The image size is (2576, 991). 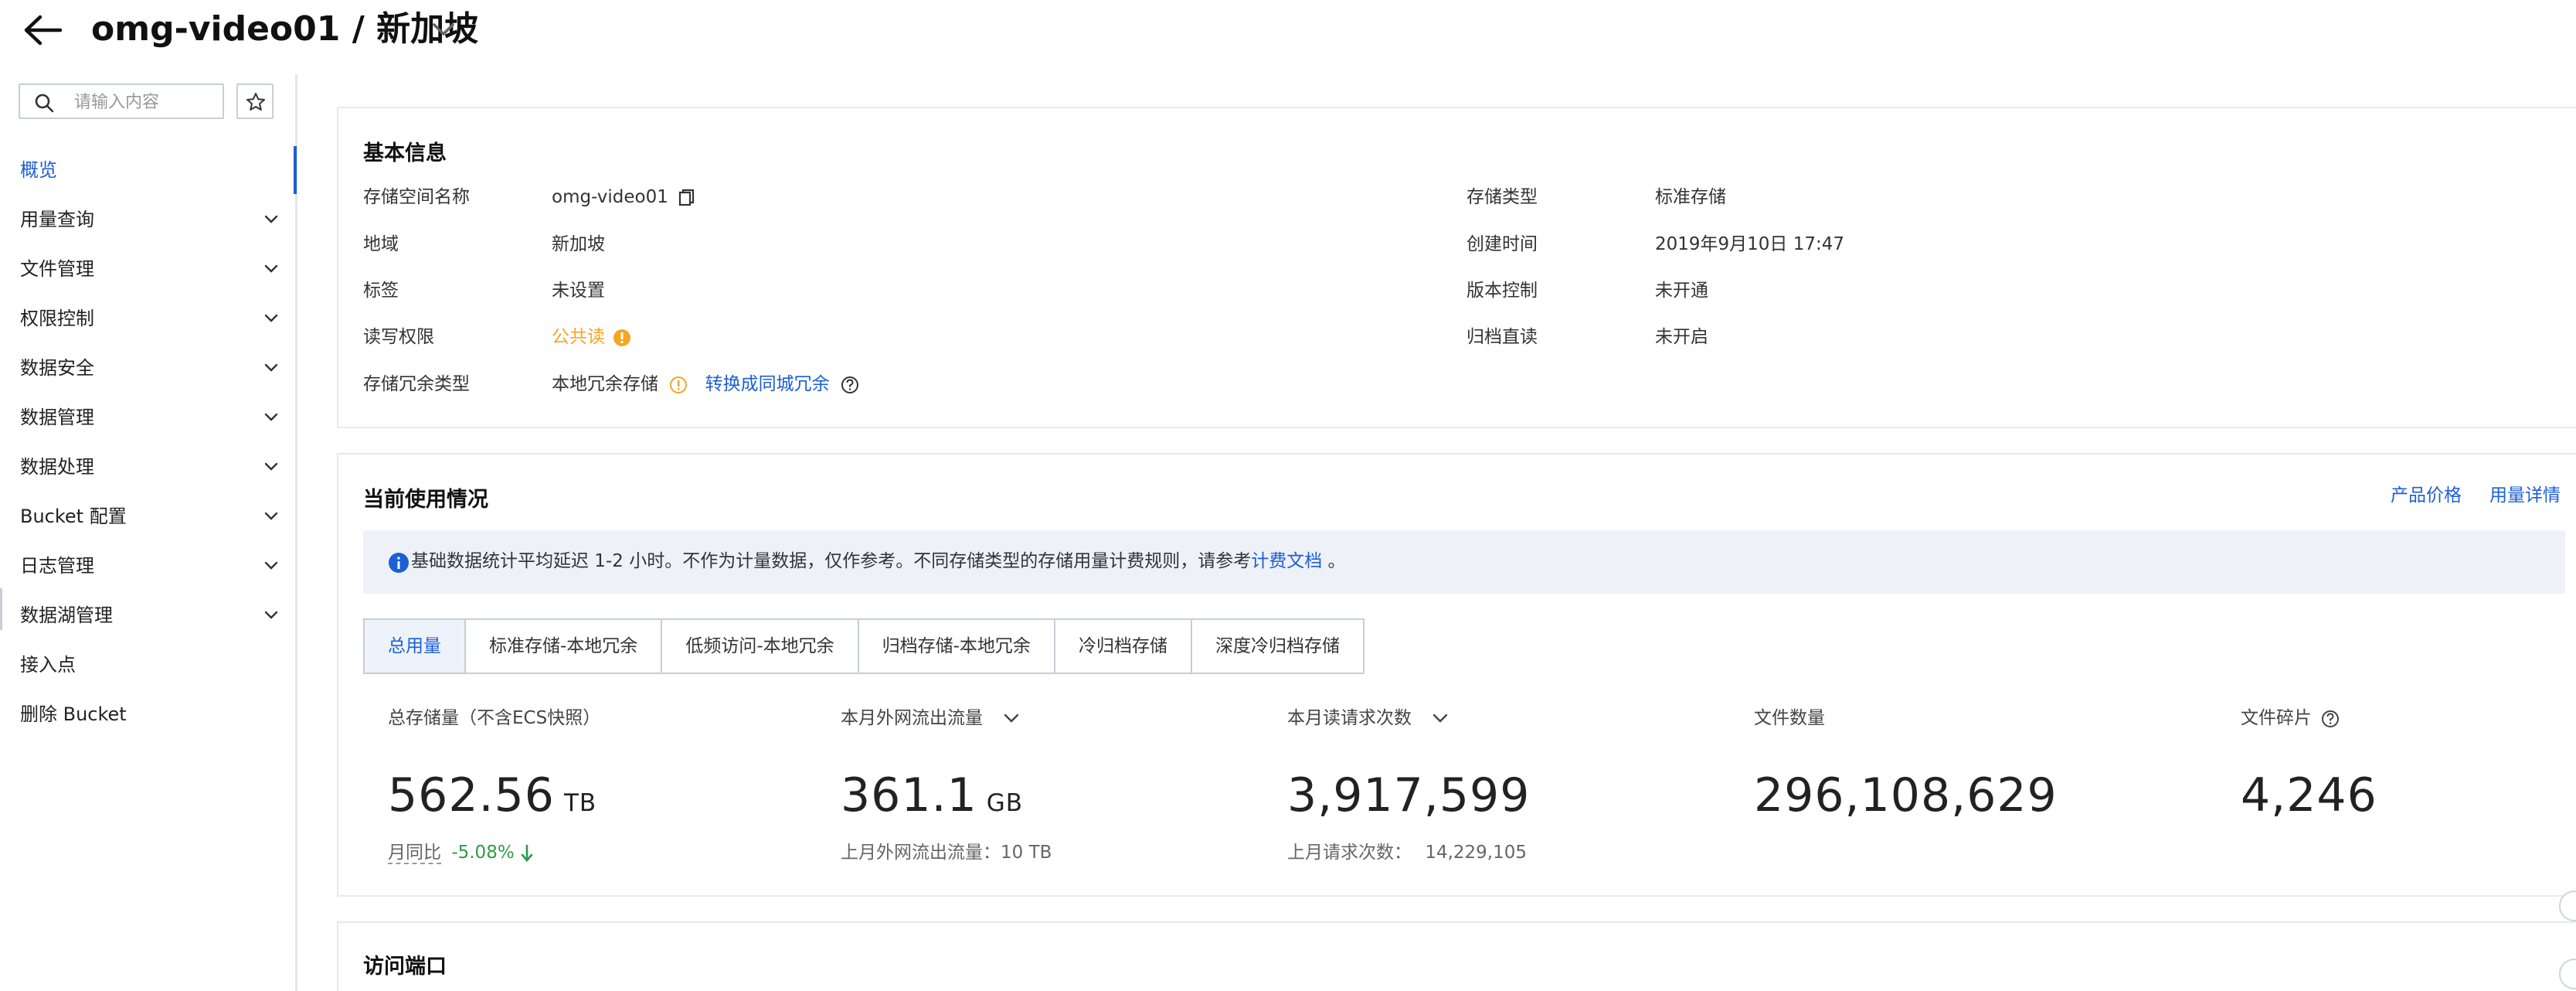 What do you see at coordinates (416, 197) in the screenshot?
I see `bucket-name-label: 存储空间名称` at bounding box center [416, 197].